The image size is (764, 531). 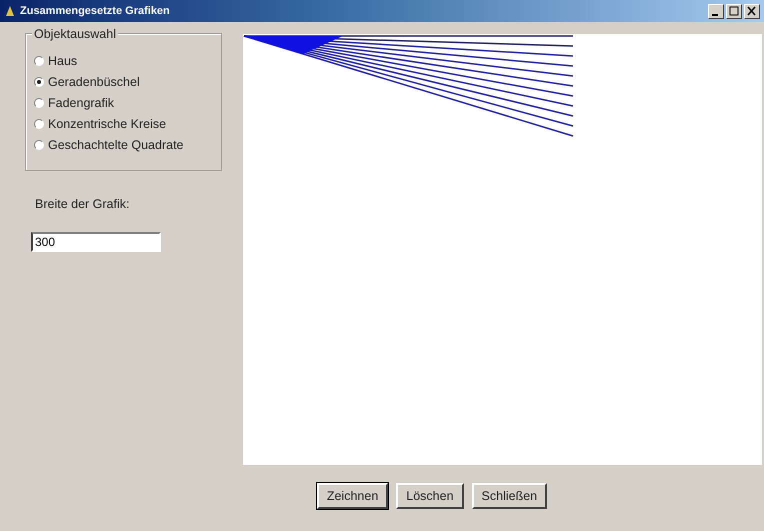 I want to click on radio-option: Fadengrafik, so click(x=127, y=102).